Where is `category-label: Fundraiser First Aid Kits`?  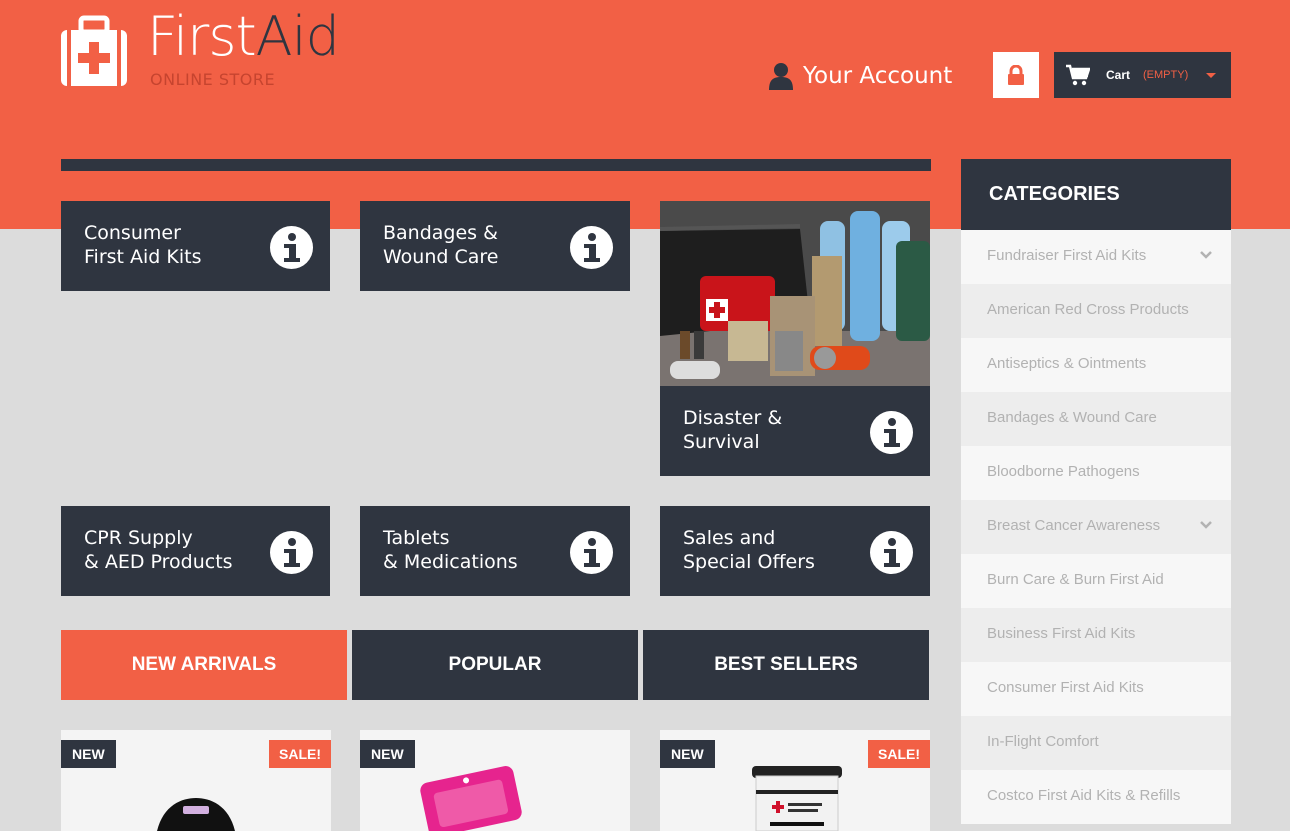
category-label: Fundraiser First Aid Kits is located at coordinates (1067, 255).